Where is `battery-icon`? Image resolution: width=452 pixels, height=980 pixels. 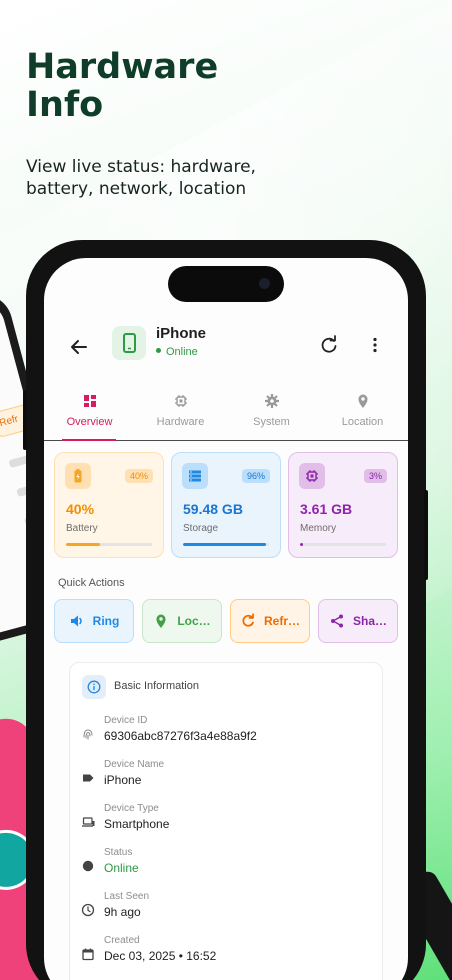
battery-icon is located at coordinates (78, 476).